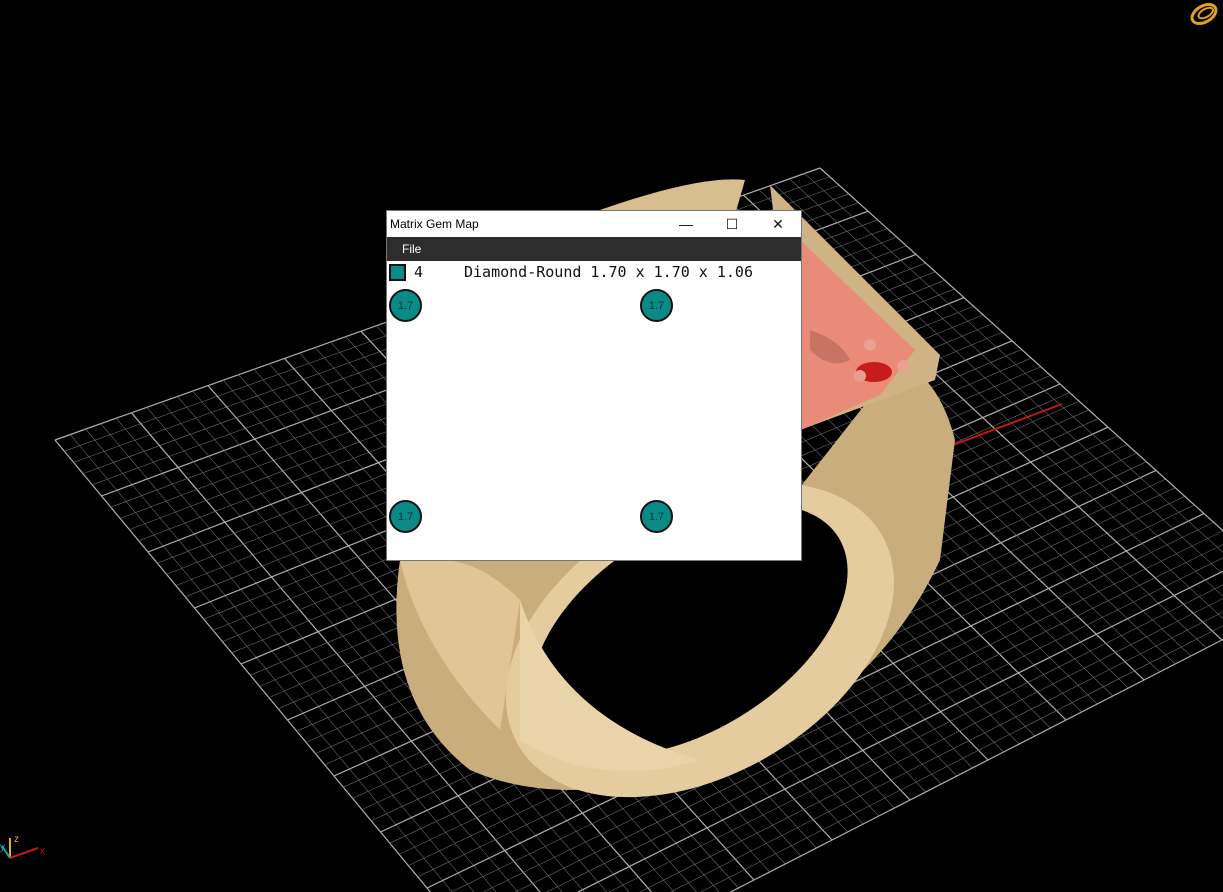  What do you see at coordinates (434, 224) in the screenshot?
I see `window-title: Matrix Gem Map` at bounding box center [434, 224].